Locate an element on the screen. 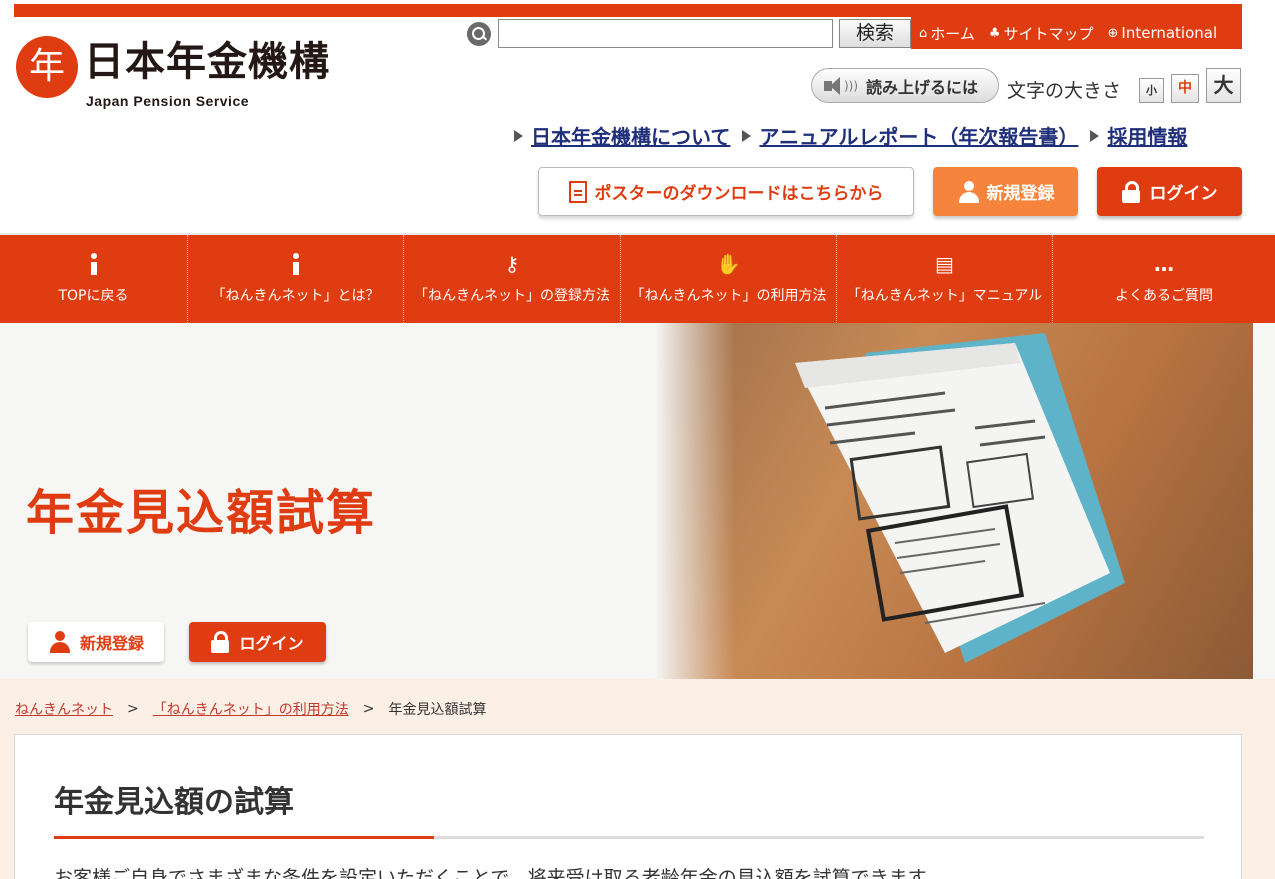 The height and width of the screenshot is (879, 1275). nav-item-label: 「ねんきんネット」マニュアル is located at coordinates (944, 296).